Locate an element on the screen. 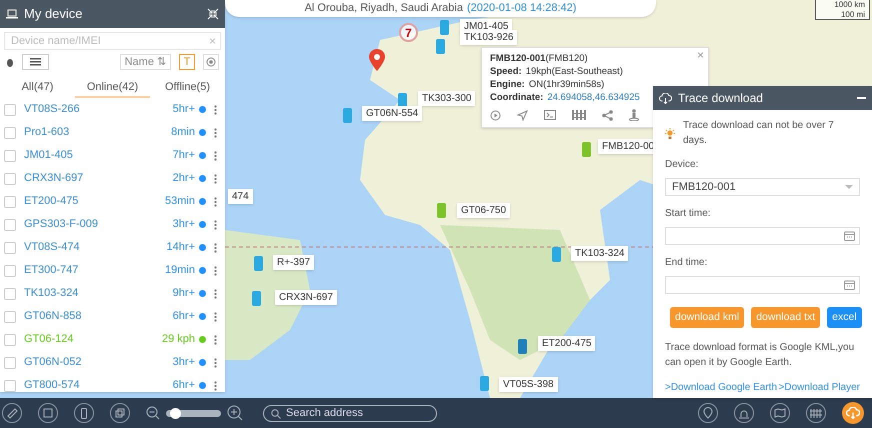 This screenshot has height=428, width=872. locate-button is located at coordinates (211, 62).